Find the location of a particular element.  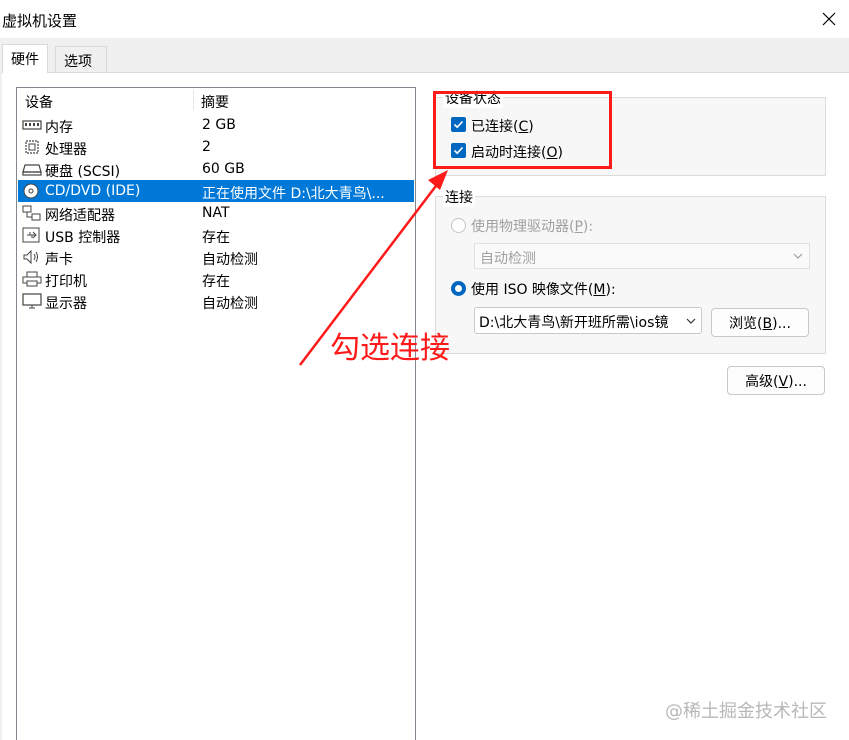

device-row-sound-card: 声卡 自动检测 is located at coordinates (216, 257).